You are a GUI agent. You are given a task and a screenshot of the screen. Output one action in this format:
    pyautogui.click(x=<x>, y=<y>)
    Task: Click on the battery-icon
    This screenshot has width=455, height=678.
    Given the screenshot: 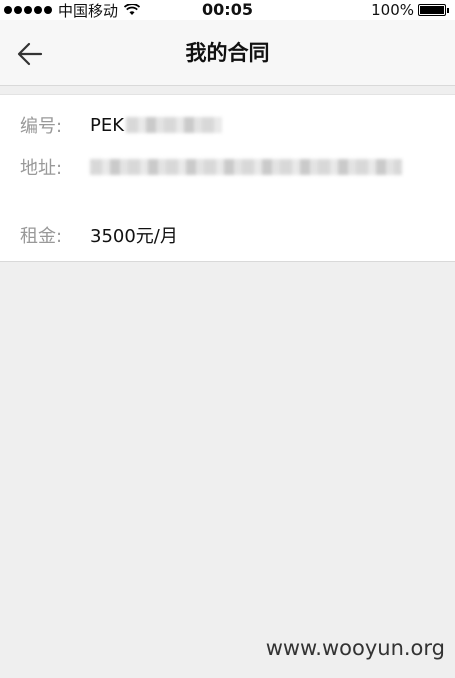 What is the action you would take?
    pyautogui.click(x=432, y=10)
    